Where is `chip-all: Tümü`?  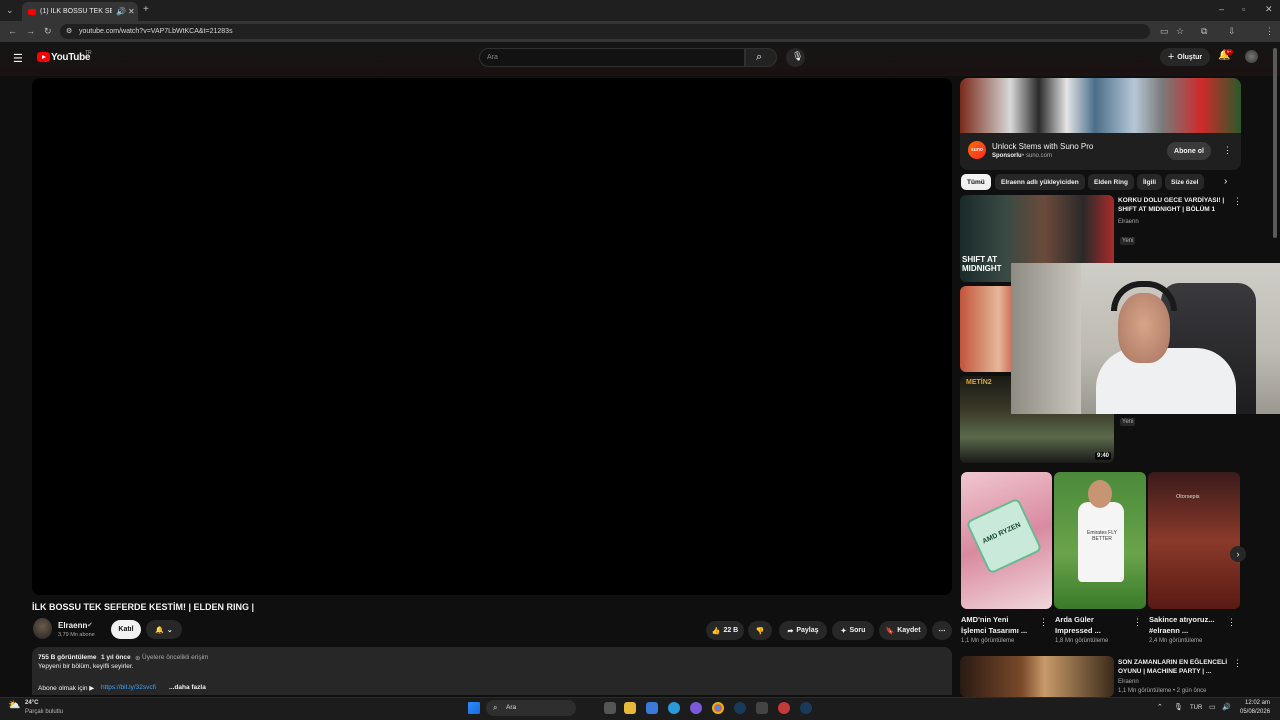 chip-all: Tümü is located at coordinates (976, 182).